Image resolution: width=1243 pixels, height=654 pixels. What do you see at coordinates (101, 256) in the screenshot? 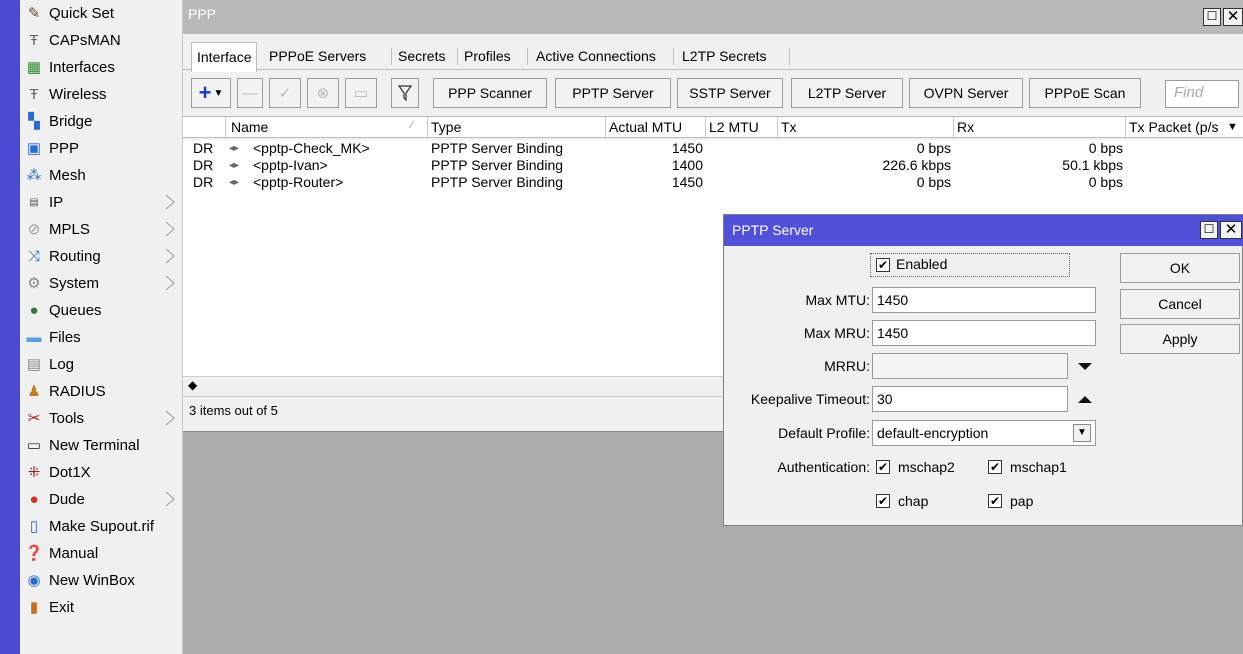
I see `menu-item-routing: ⤨ Routing` at bounding box center [101, 256].